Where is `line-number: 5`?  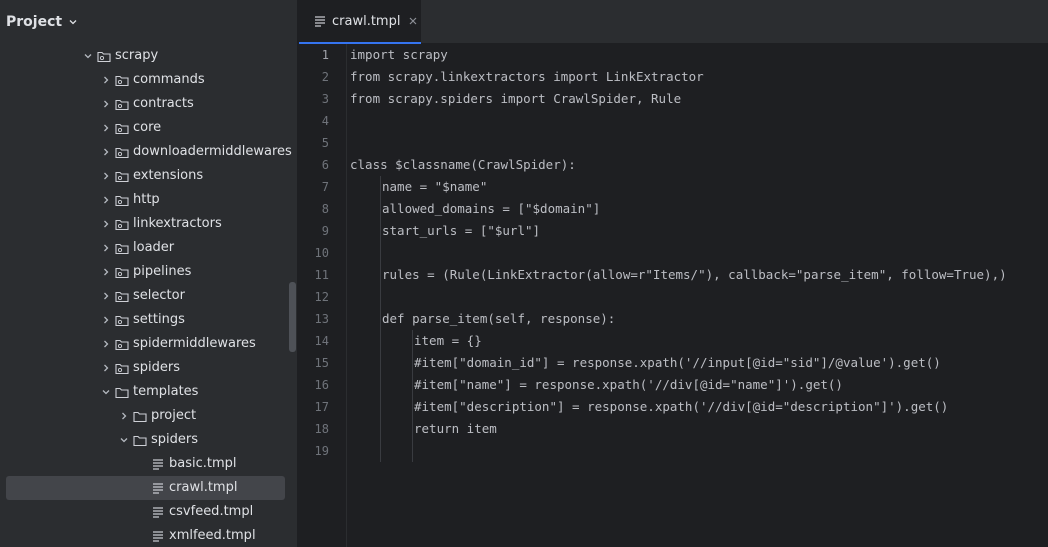 line-number: 5 is located at coordinates (325, 143).